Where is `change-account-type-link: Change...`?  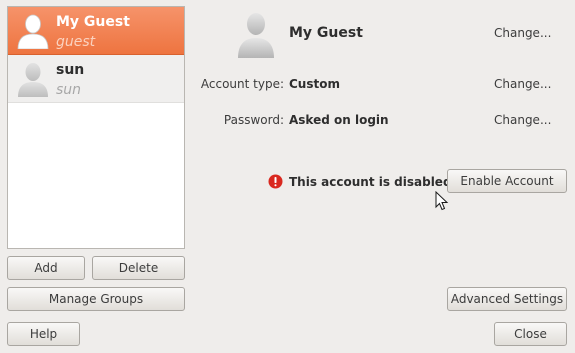 change-account-type-link: Change... is located at coordinates (522, 84).